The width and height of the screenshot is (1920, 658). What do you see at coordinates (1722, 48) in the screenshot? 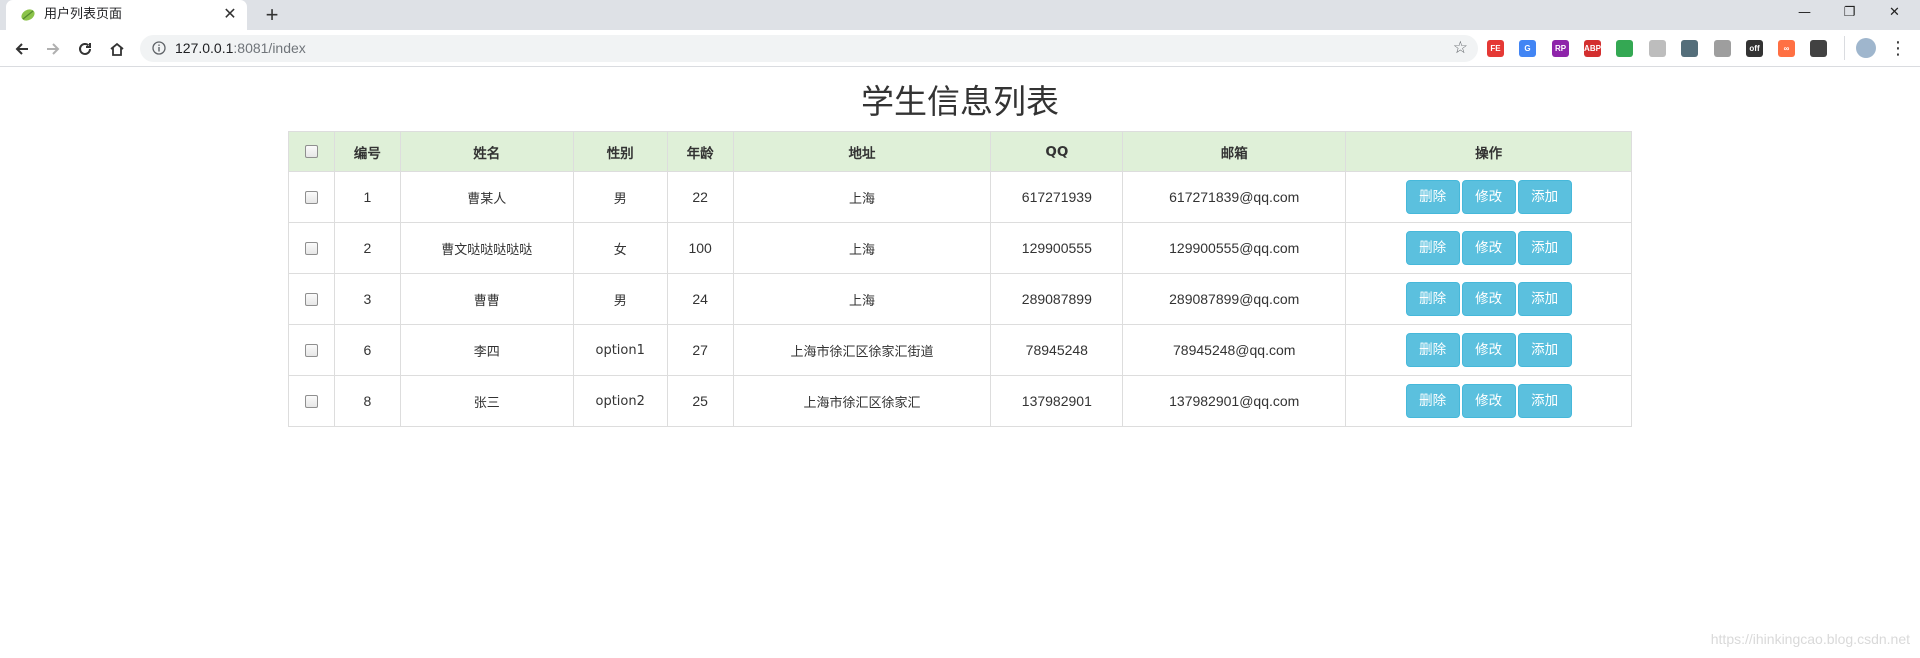
I see `box-ext-icon` at bounding box center [1722, 48].